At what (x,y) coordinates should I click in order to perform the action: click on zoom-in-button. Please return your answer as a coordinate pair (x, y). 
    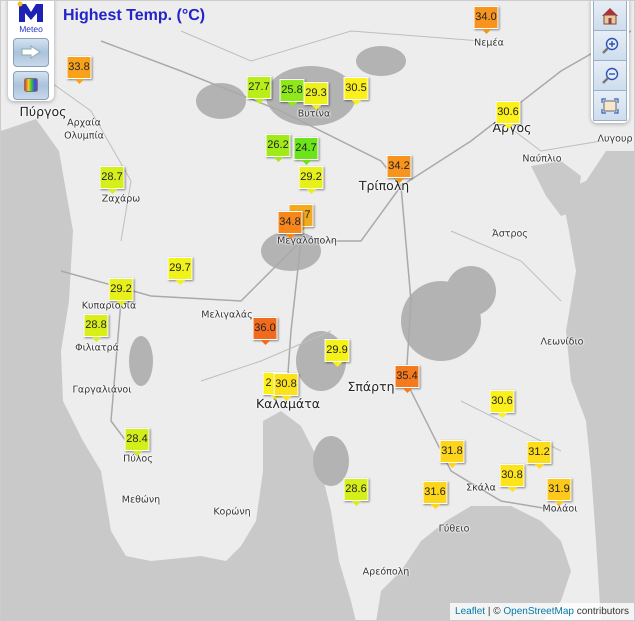
    Looking at the image, I should click on (610, 46).